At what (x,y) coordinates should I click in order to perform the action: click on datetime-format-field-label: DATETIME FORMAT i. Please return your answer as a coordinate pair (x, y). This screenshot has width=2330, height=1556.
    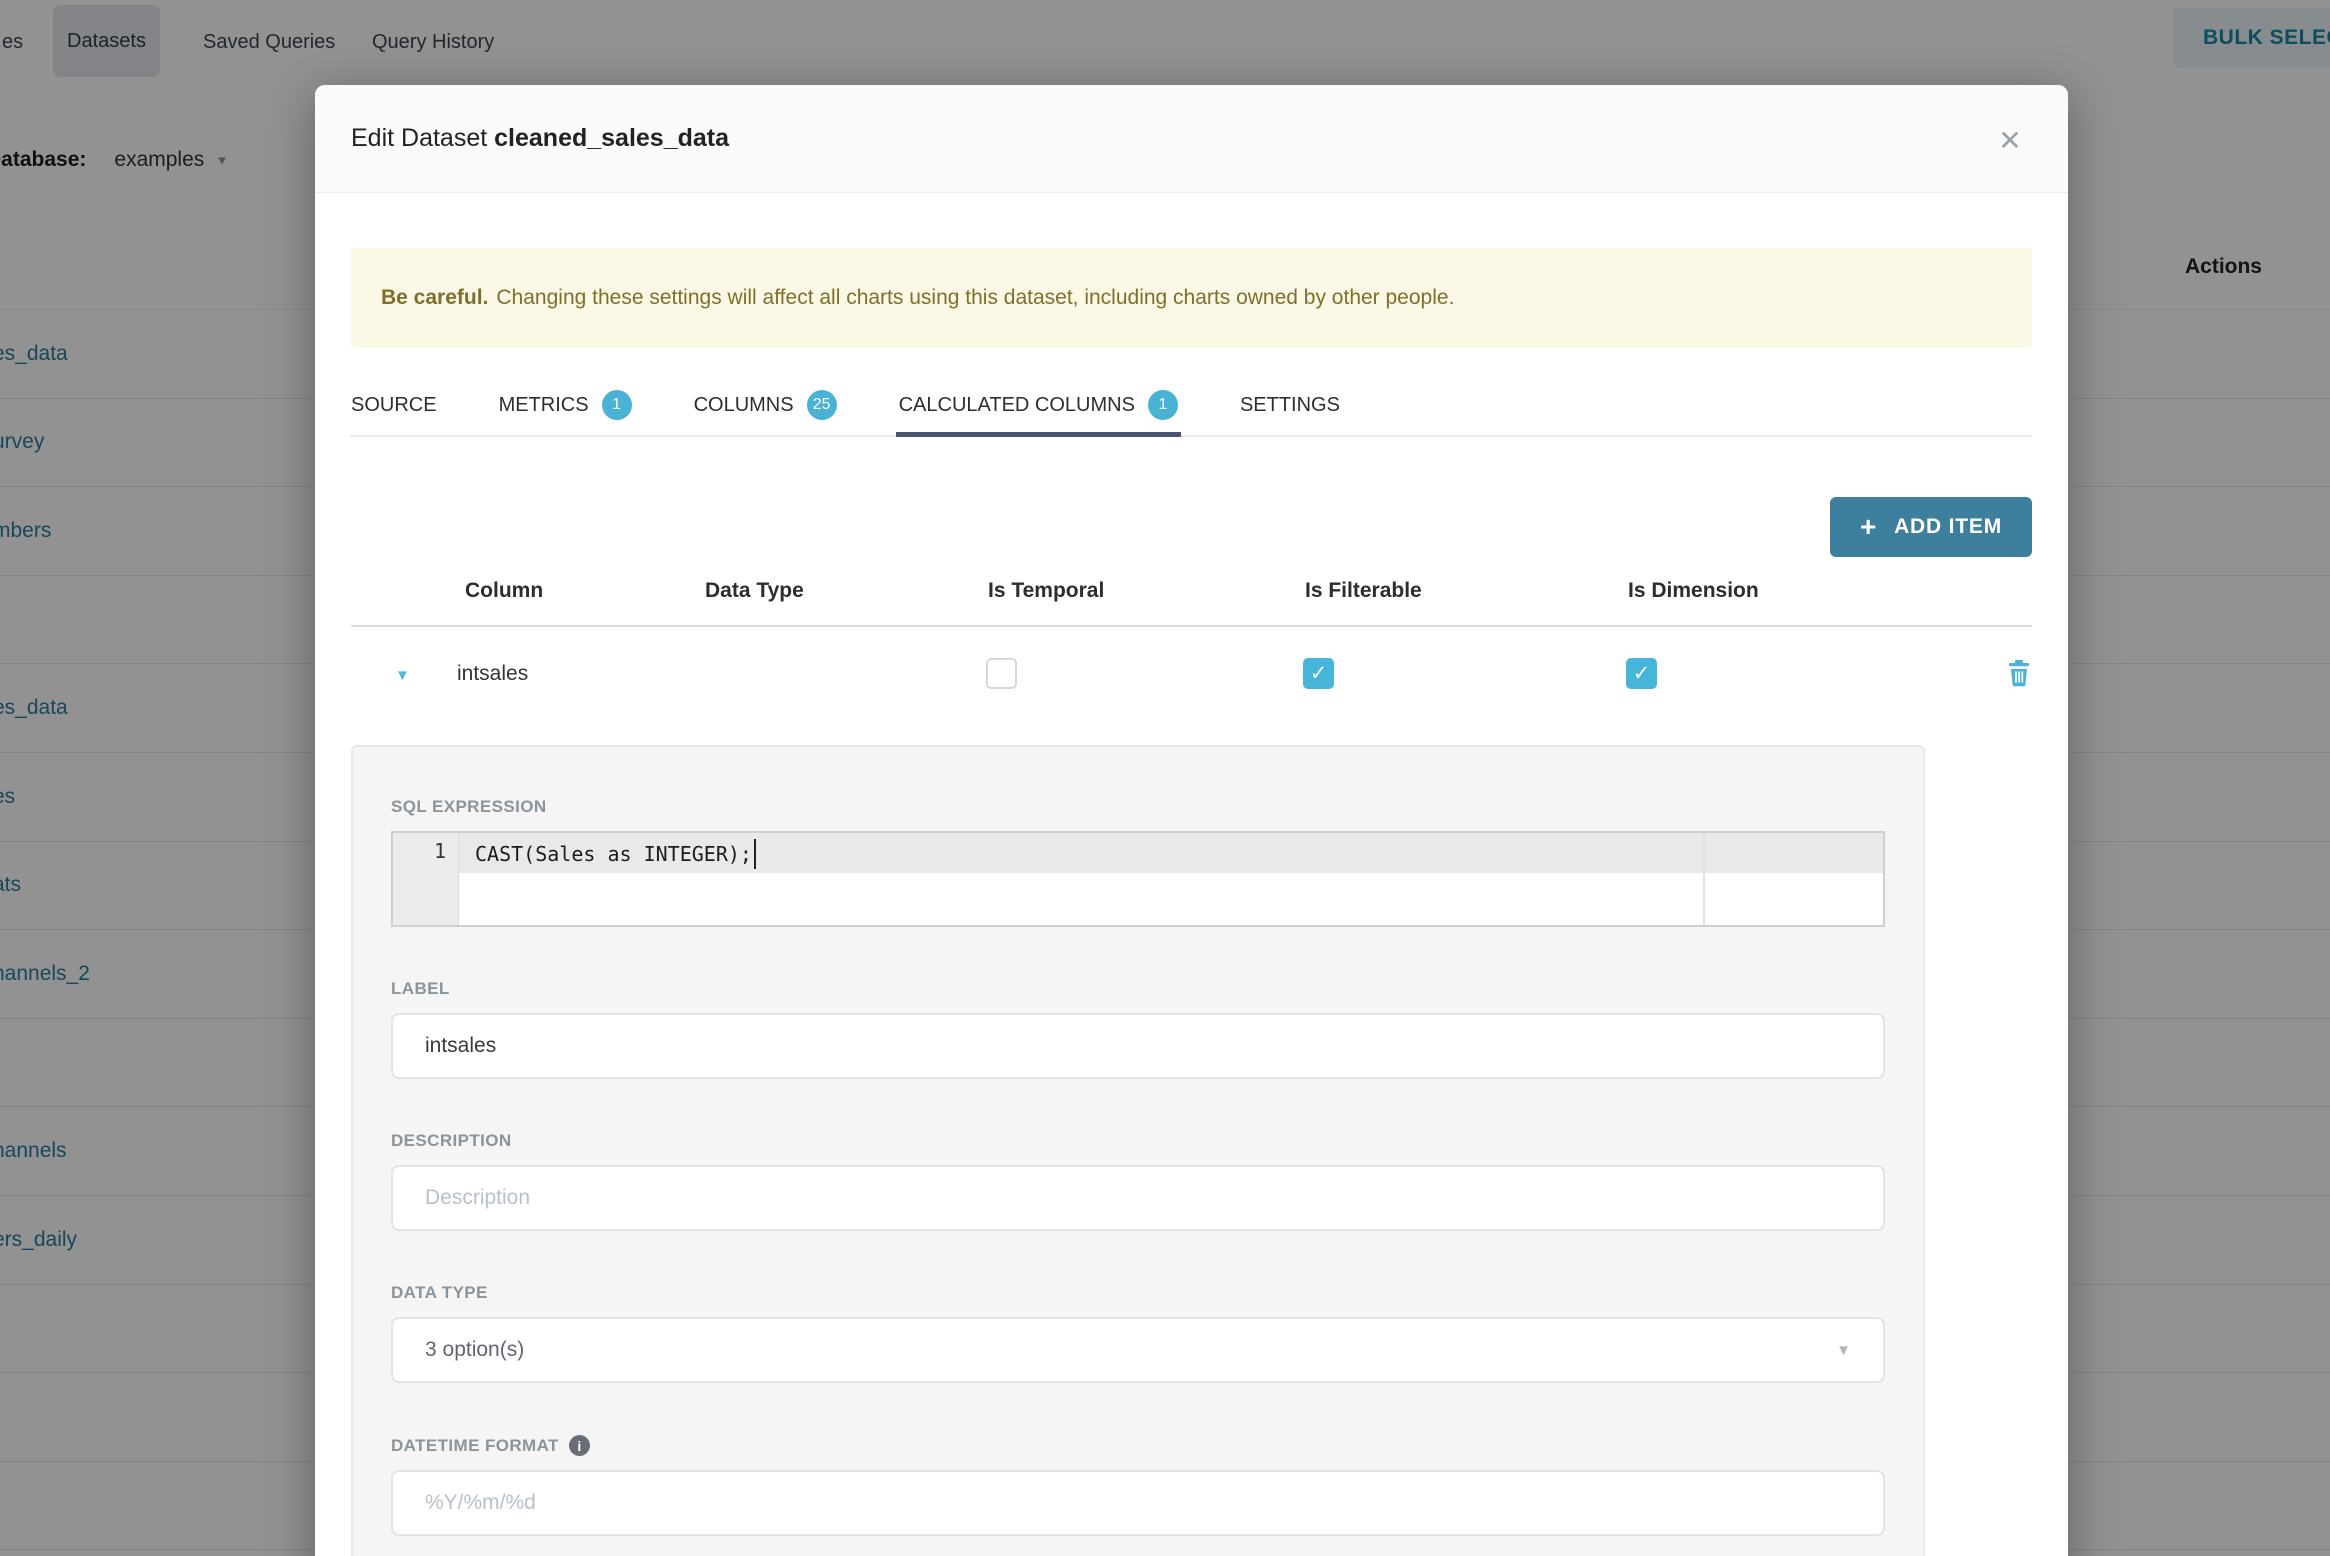
    Looking at the image, I should click on (1138, 1445).